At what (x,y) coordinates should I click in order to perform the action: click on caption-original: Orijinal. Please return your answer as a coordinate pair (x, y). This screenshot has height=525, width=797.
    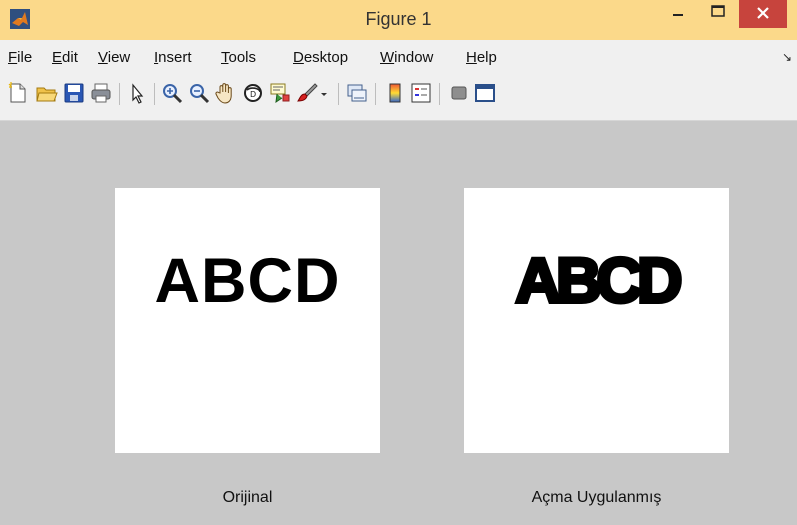
    Looking at the image, I should click on (247, 497).